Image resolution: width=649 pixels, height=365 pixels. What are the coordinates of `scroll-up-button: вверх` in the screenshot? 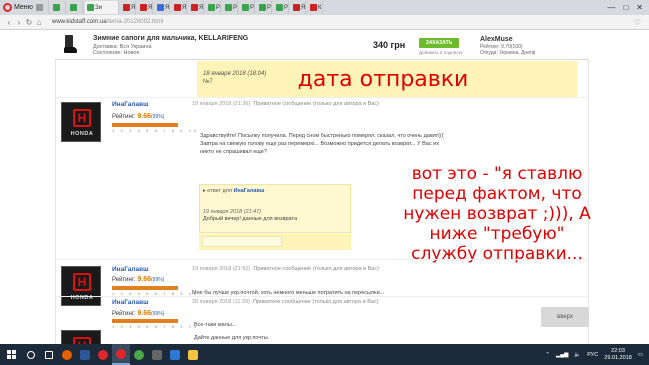 It's located at (565, 317).